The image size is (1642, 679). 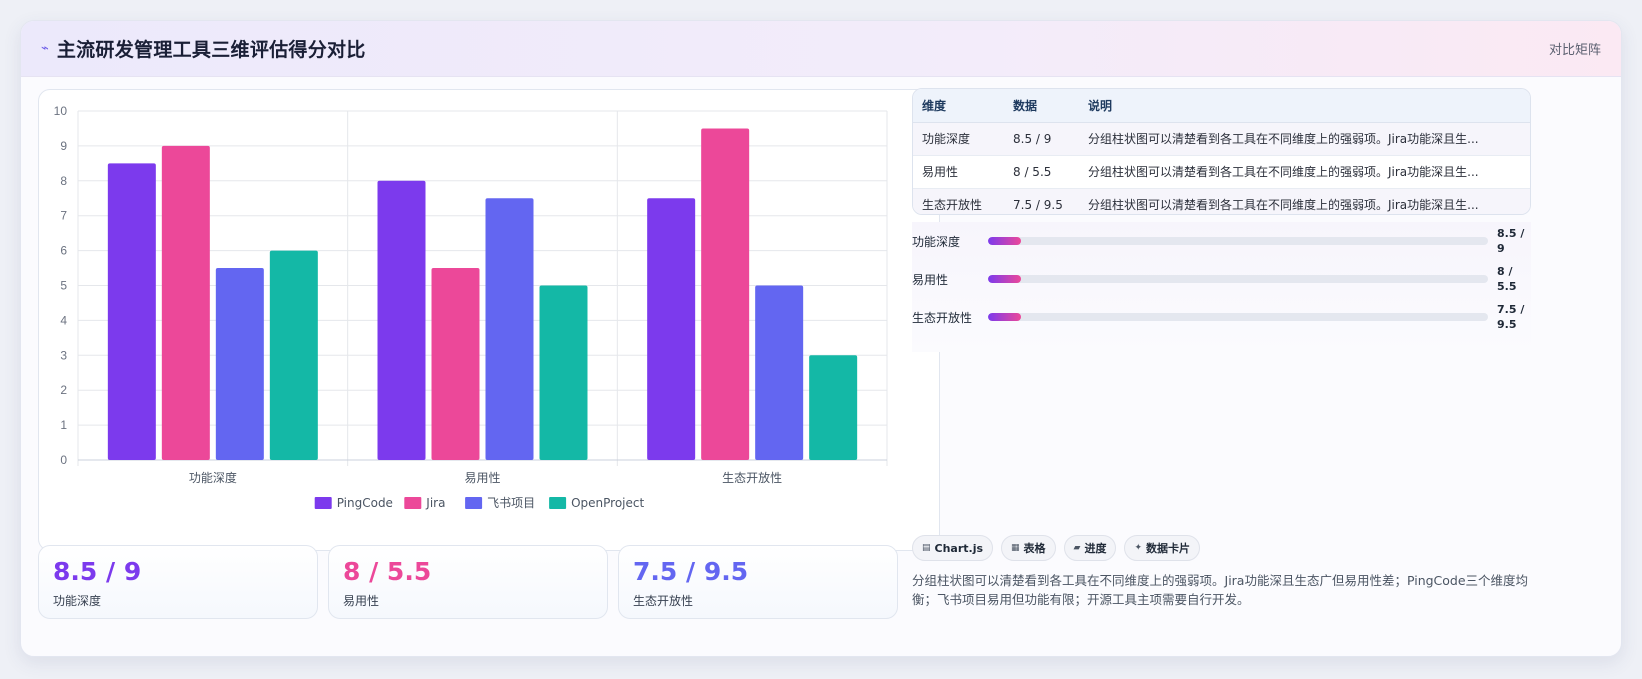 What do you see at coordinates (752, 477) in the screenshot?
I see `x-tick-label: 生态开放性` at bounding box center [752, 477].